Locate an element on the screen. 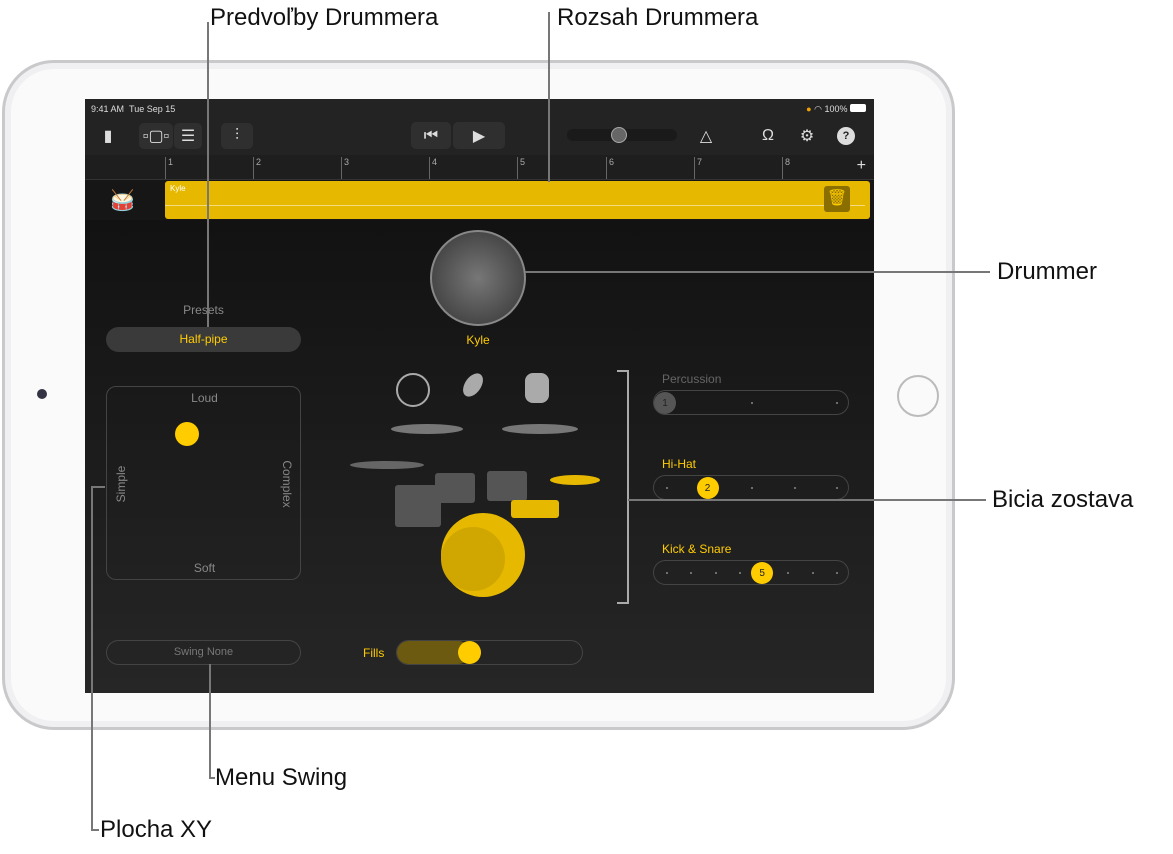 This screenshot has height=854, width=1173. home-button is located at coordinates (918, 396).